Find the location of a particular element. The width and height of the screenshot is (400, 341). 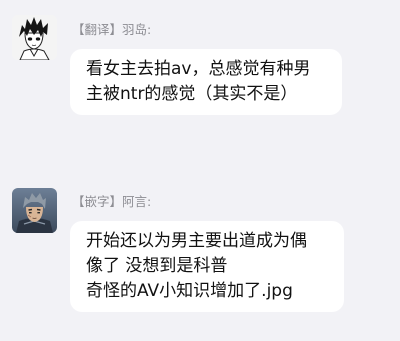

armored-man-avatar-icon is located at coordinates (34, 210).